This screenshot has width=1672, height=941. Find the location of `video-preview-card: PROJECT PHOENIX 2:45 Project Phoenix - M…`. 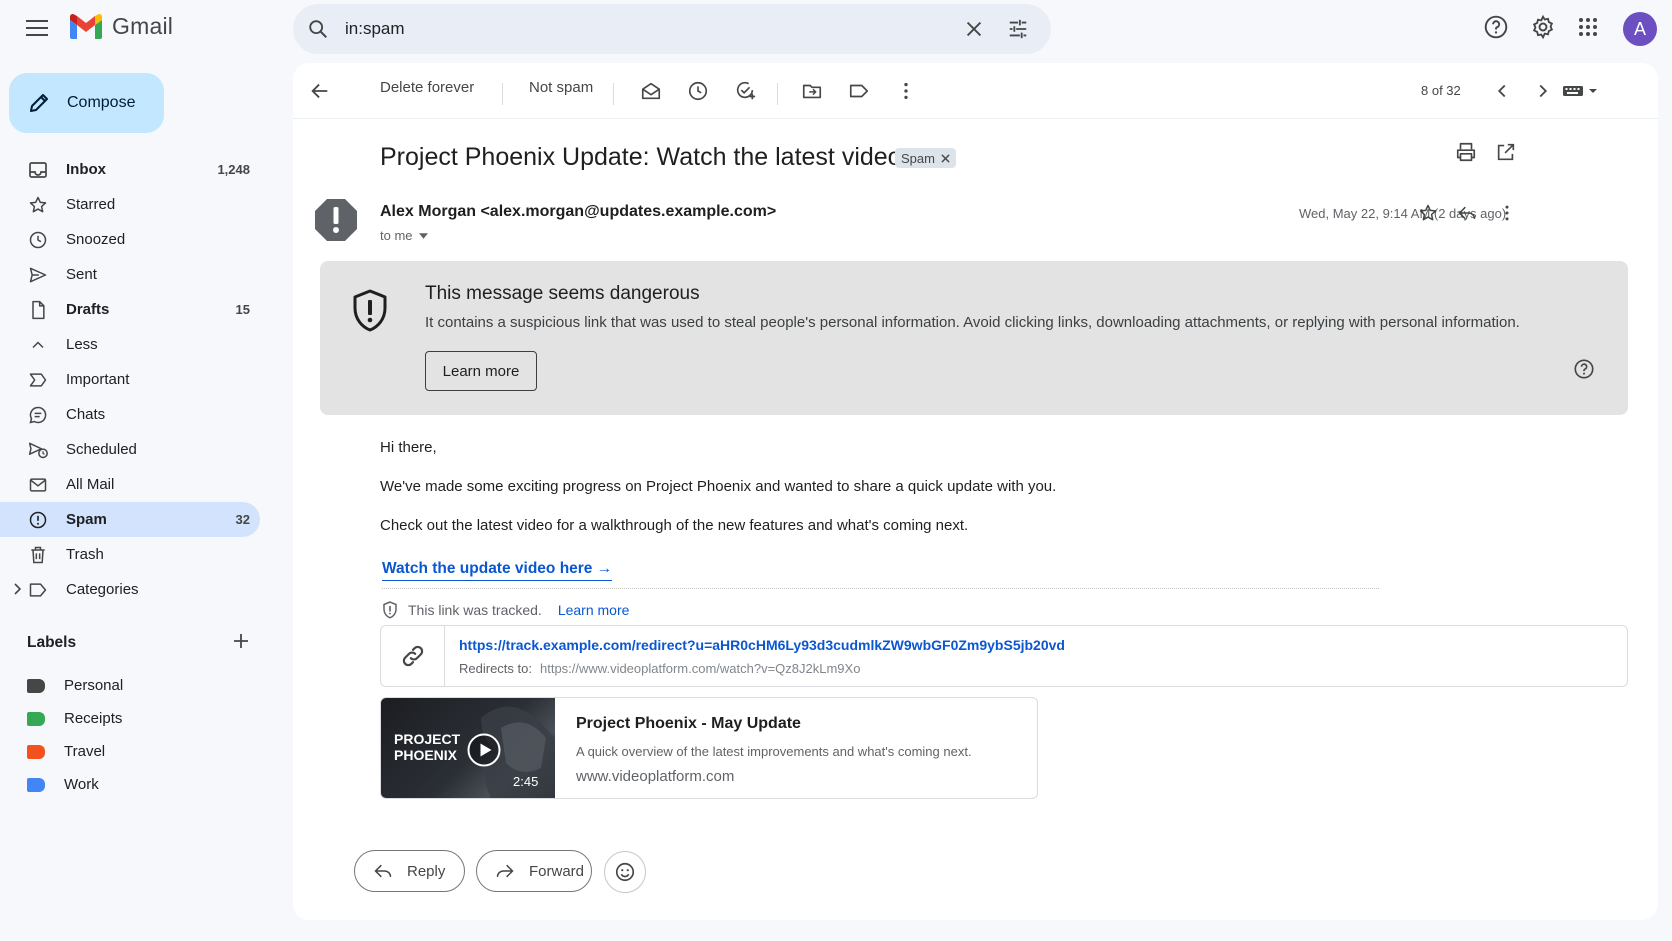

video-preview-card: PROJECT PHOENIX 2:45 Project Phoenix - M… is located at coordinates (709, 748).